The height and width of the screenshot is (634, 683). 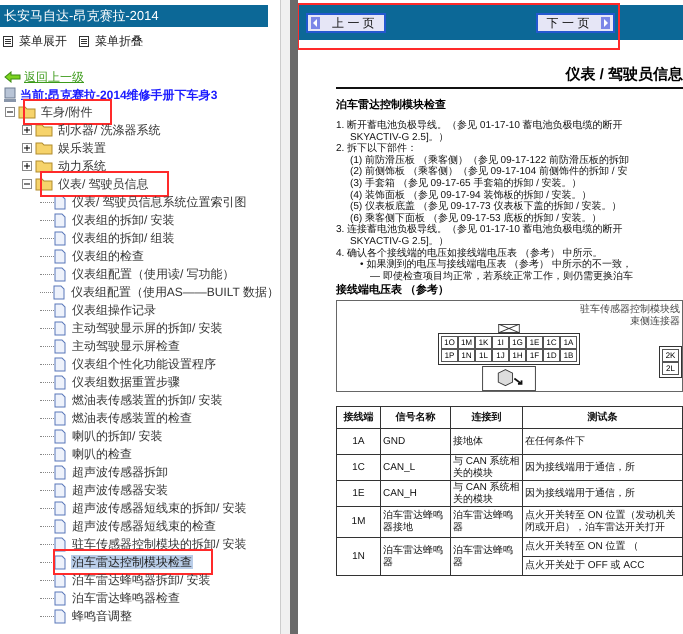 What do you see at coordinates (144, 526) in the screenshot?
I see `tree-item: 超声波传感器短线束的检查` at bounding box center [144, 526].